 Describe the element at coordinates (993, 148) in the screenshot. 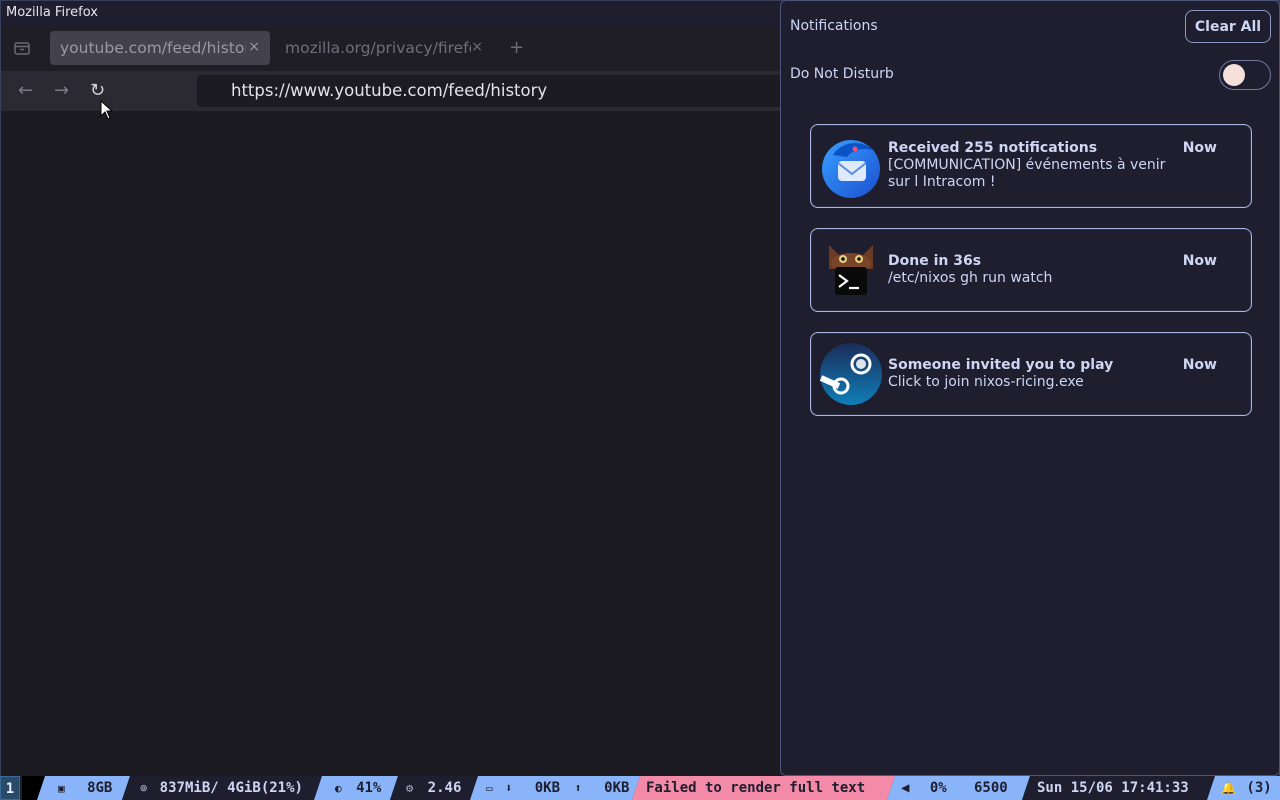

I see `notification-summary: Received 255 notifications` at that location.